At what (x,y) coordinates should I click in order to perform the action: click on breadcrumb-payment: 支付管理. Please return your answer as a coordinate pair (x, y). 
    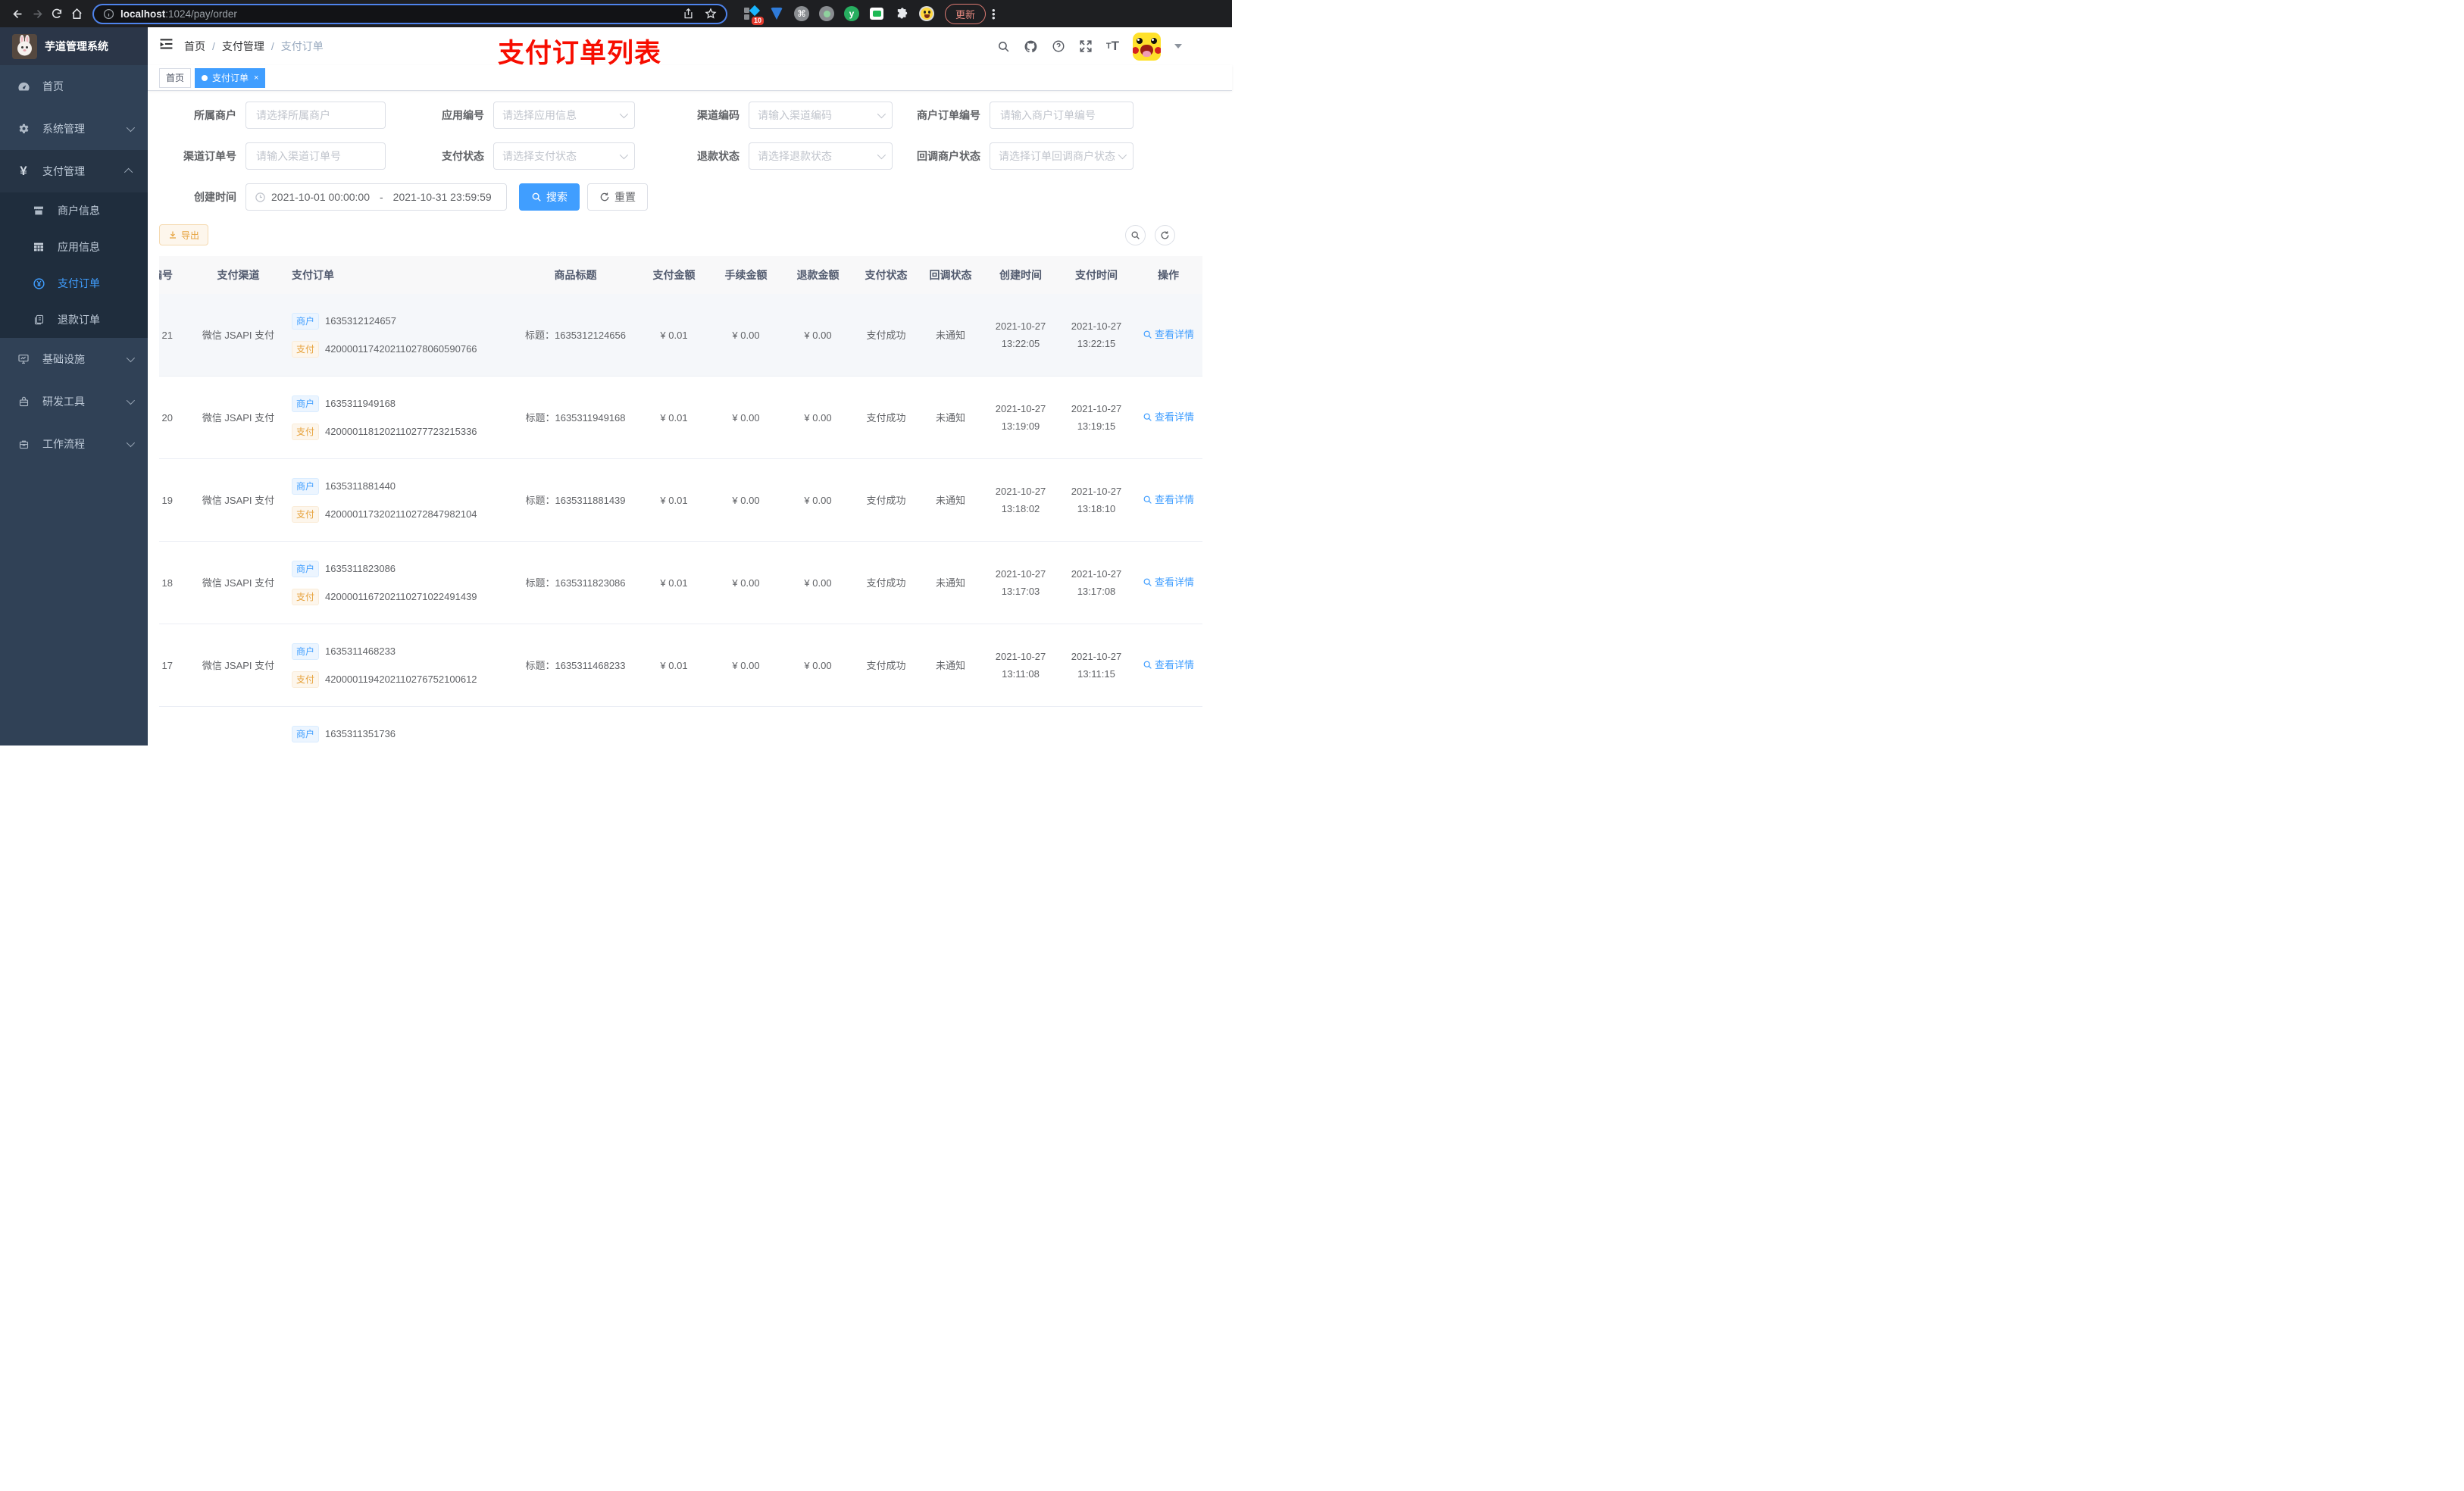
    Looking at the image, I should click on (243, 46).